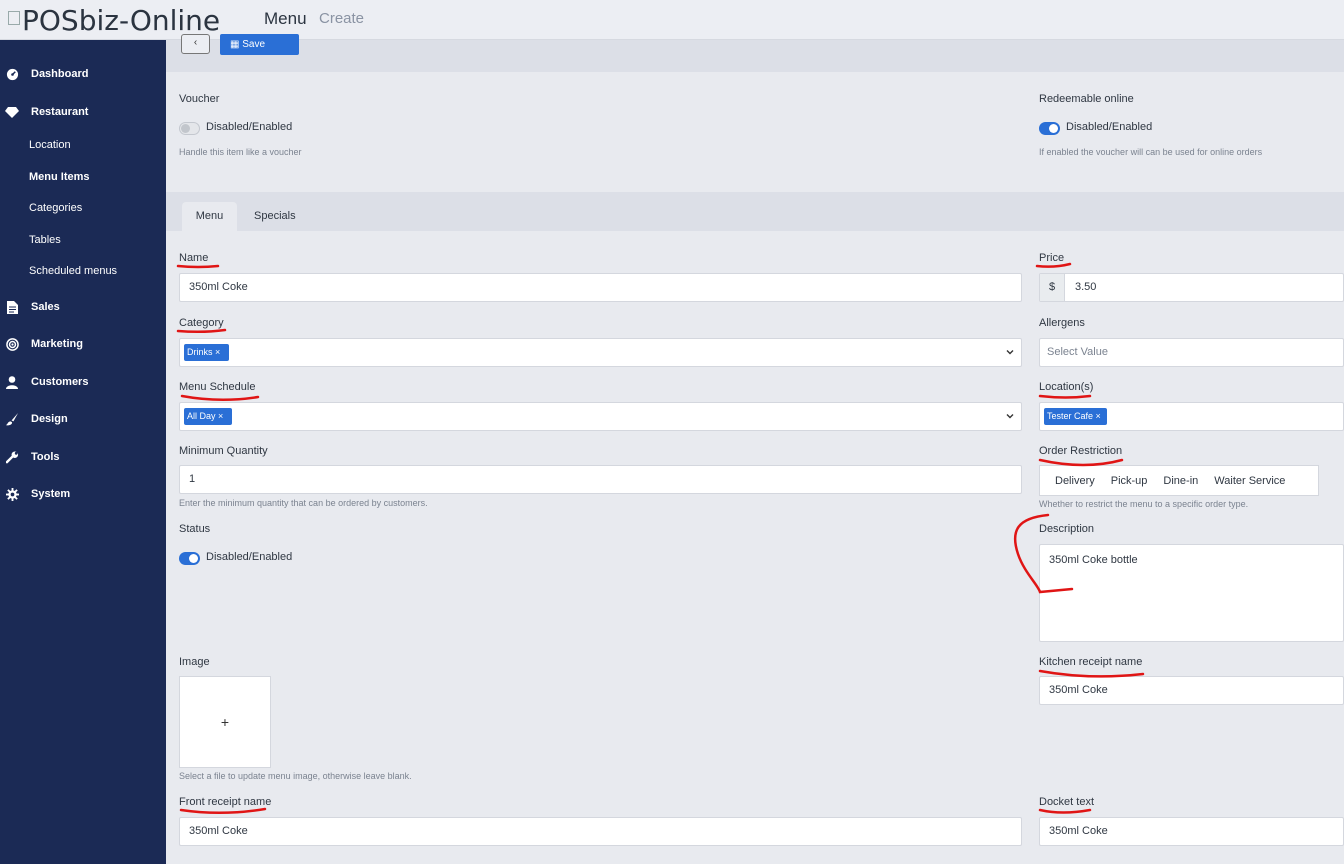 This screenshot has width=1344, height=864. What do you see at coordinates (1191, 416) in the screenshot?
I see `locations-select: Tester Cafe ×` at bounding box center [1191, 416].